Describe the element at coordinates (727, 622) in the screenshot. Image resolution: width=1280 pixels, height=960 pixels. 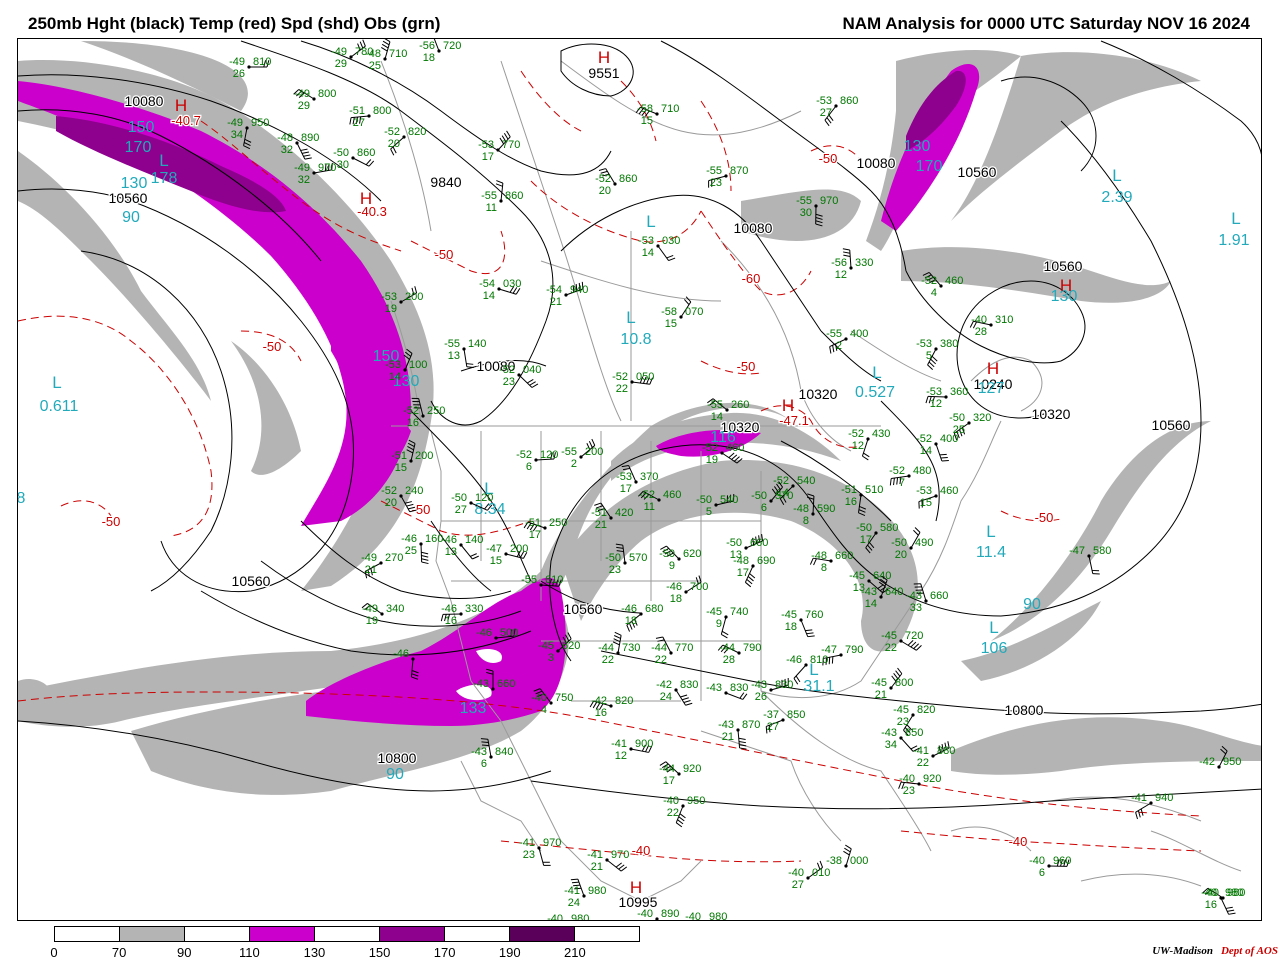
I see `station-plot: -45 740 9` at that location.